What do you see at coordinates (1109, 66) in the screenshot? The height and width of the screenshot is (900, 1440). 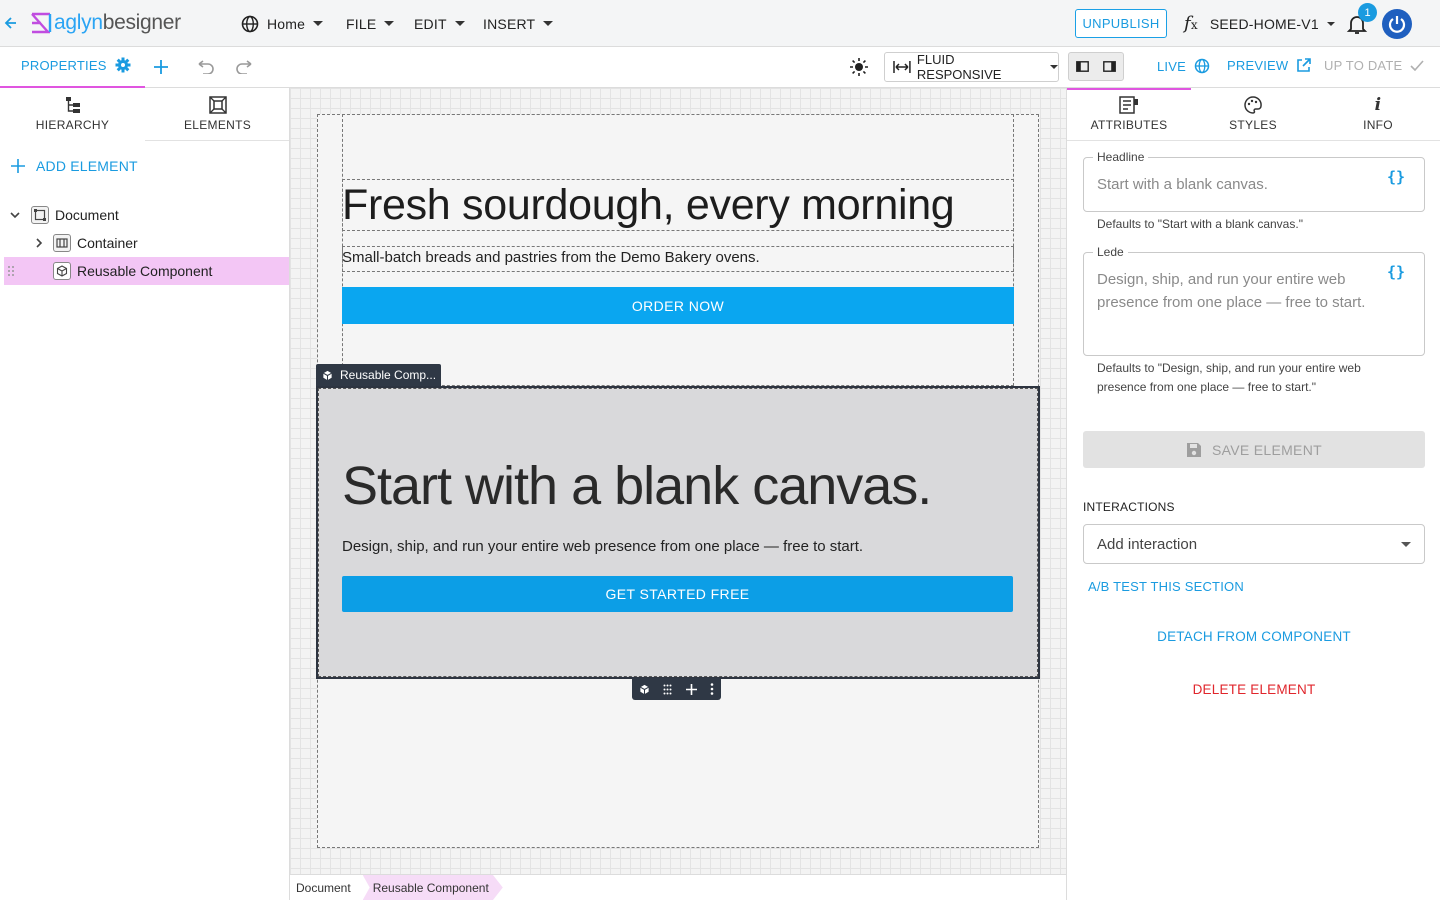 I see `right-panel-toggle` at bounding box center [1109, 66].